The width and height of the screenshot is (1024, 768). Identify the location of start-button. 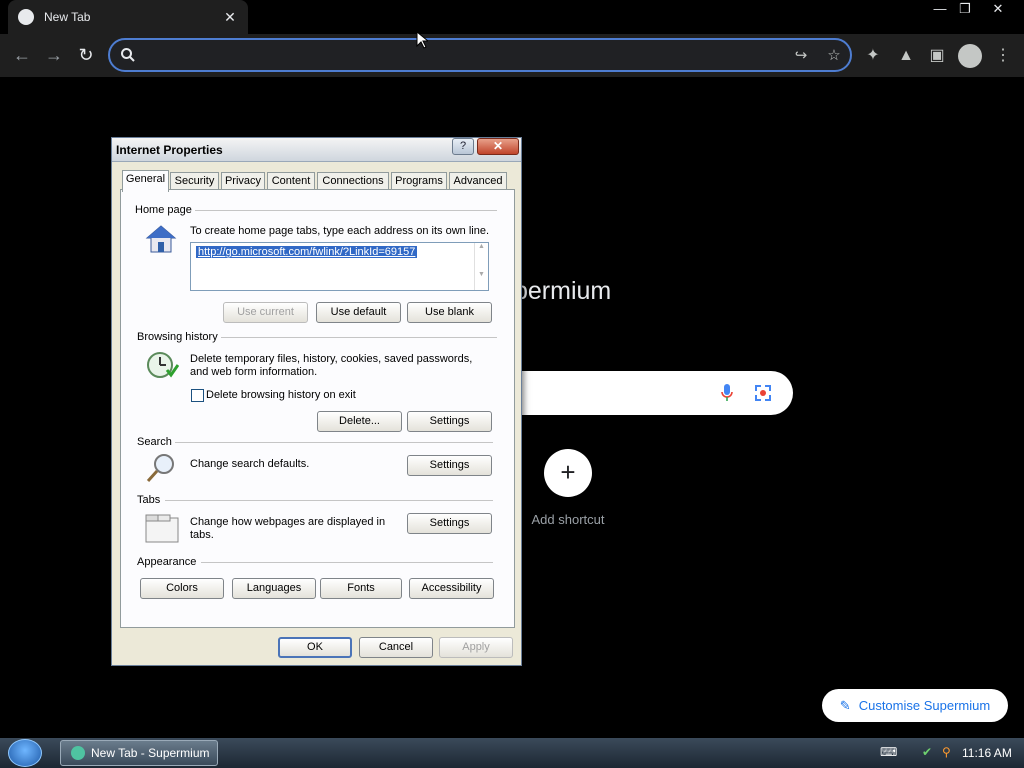
(25, 753).